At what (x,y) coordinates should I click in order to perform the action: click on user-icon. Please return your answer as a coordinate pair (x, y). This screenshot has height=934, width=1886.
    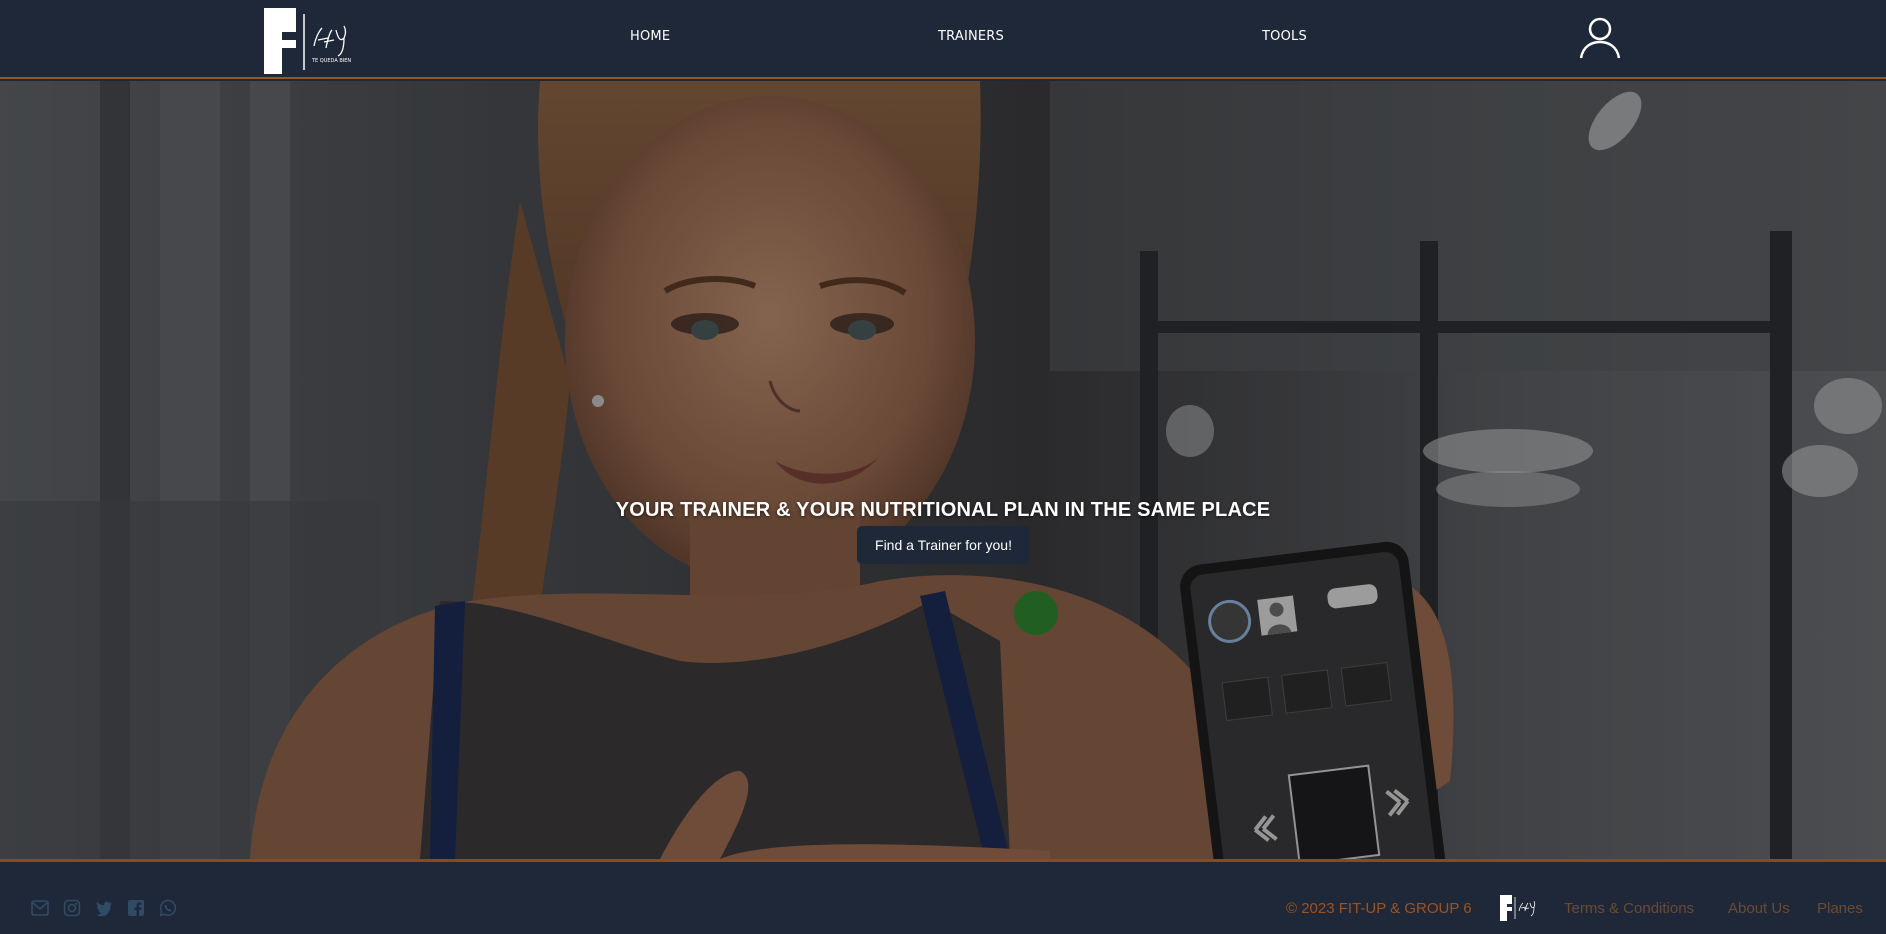
    Looking at the image, I should click on (1600, 38).